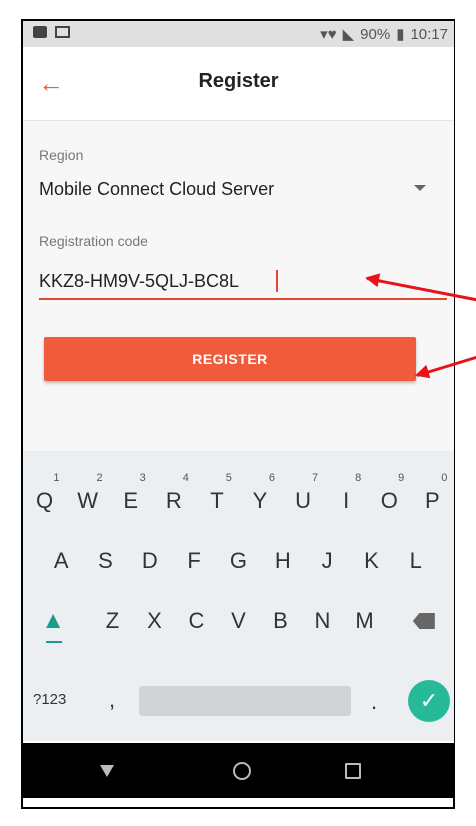 The width and height of the screenshot is (476, 826). What do you see at coordinates (40, 32) in the screenshot?
I see `image-notification-icon` at bounding box center [40, 32].